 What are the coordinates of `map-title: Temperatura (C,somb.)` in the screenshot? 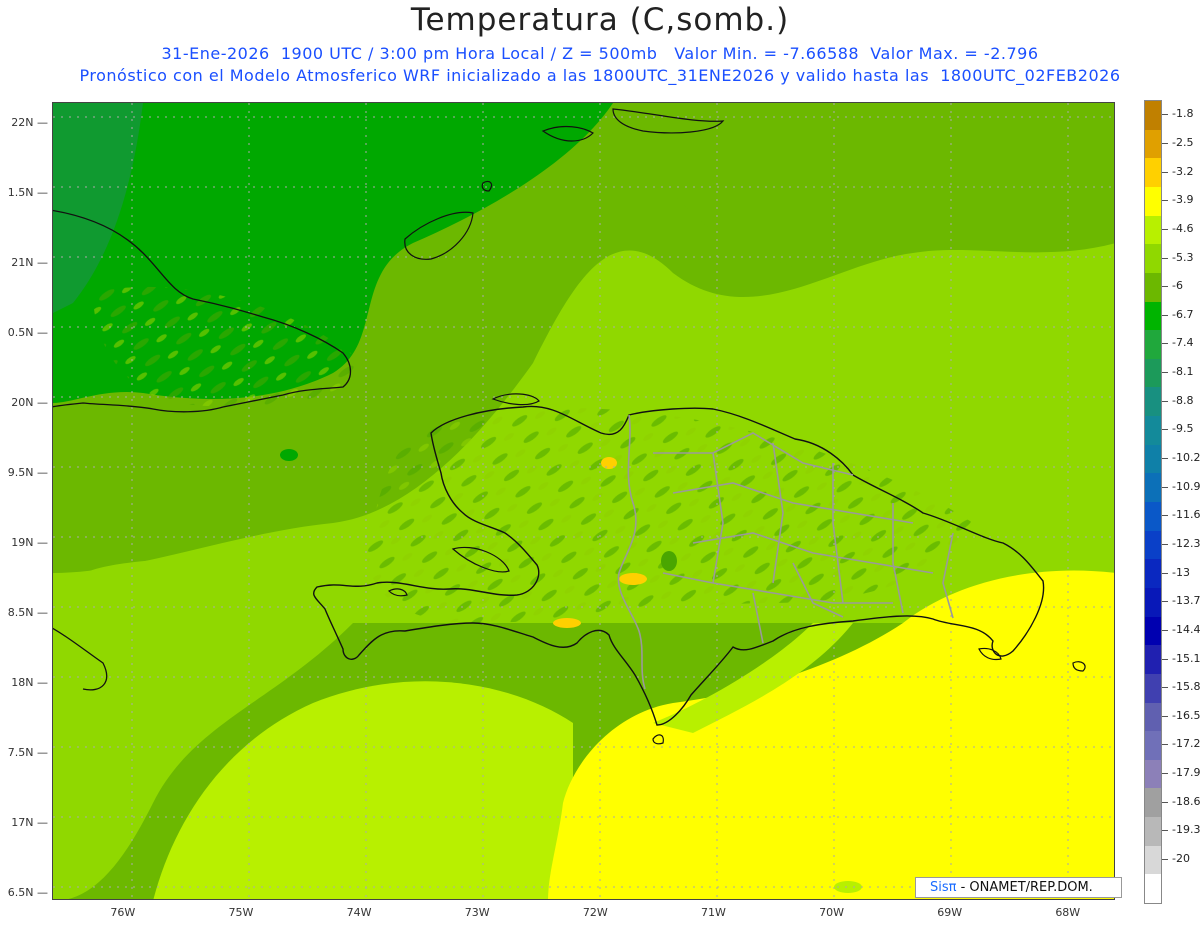 It's located at (600, 20).